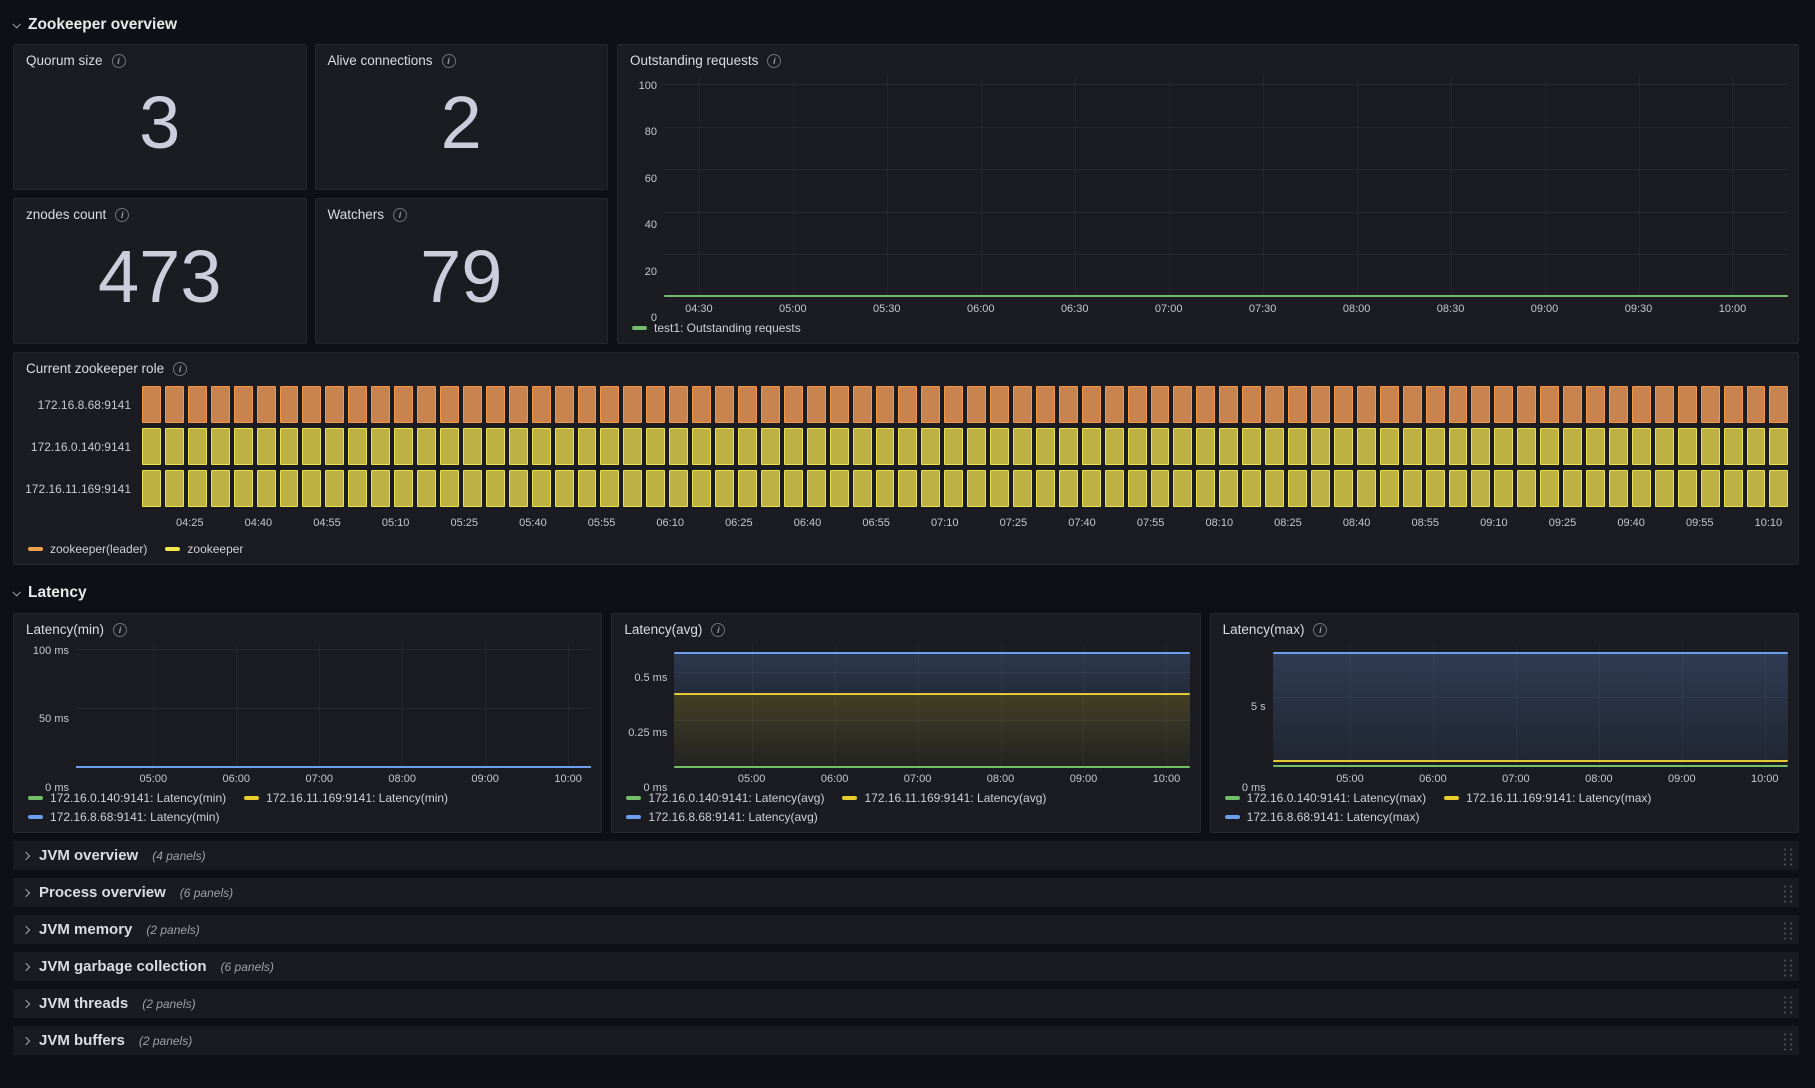 The image size is (1815, 1088). I want to click on legend-item: 172.16.11.169:9141: Latency(min), so click(346, 798).